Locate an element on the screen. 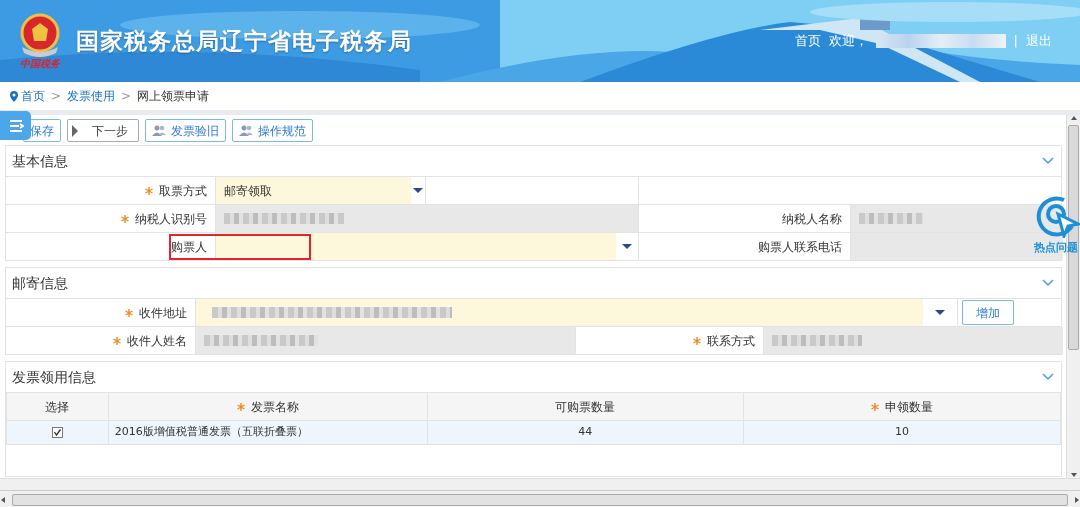 This screenshot has height=507, width=1080. table-row: 2016版增值税普通发票（五联折叠票） 44 10 is located at coordinates (533, 432).